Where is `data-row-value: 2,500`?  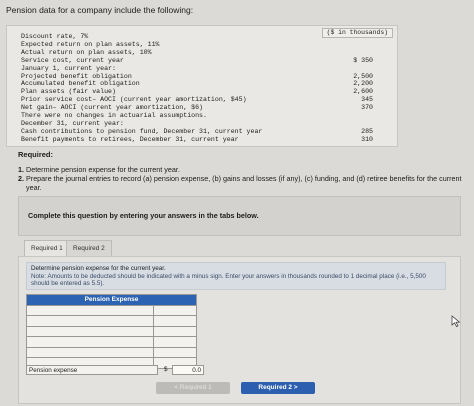
data-row-value: 2,500 is located at coordinates (363, 76).